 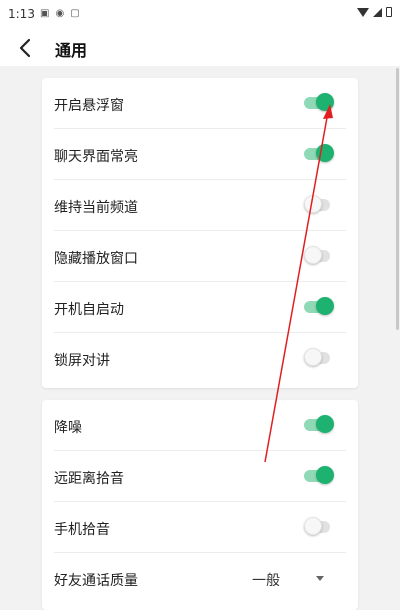 What do you see at coordinates (200, 358) in the screenshot?
I see `setting-row-lockscreen-talk: 锁屏对讲` at bounding box center [200, 358].